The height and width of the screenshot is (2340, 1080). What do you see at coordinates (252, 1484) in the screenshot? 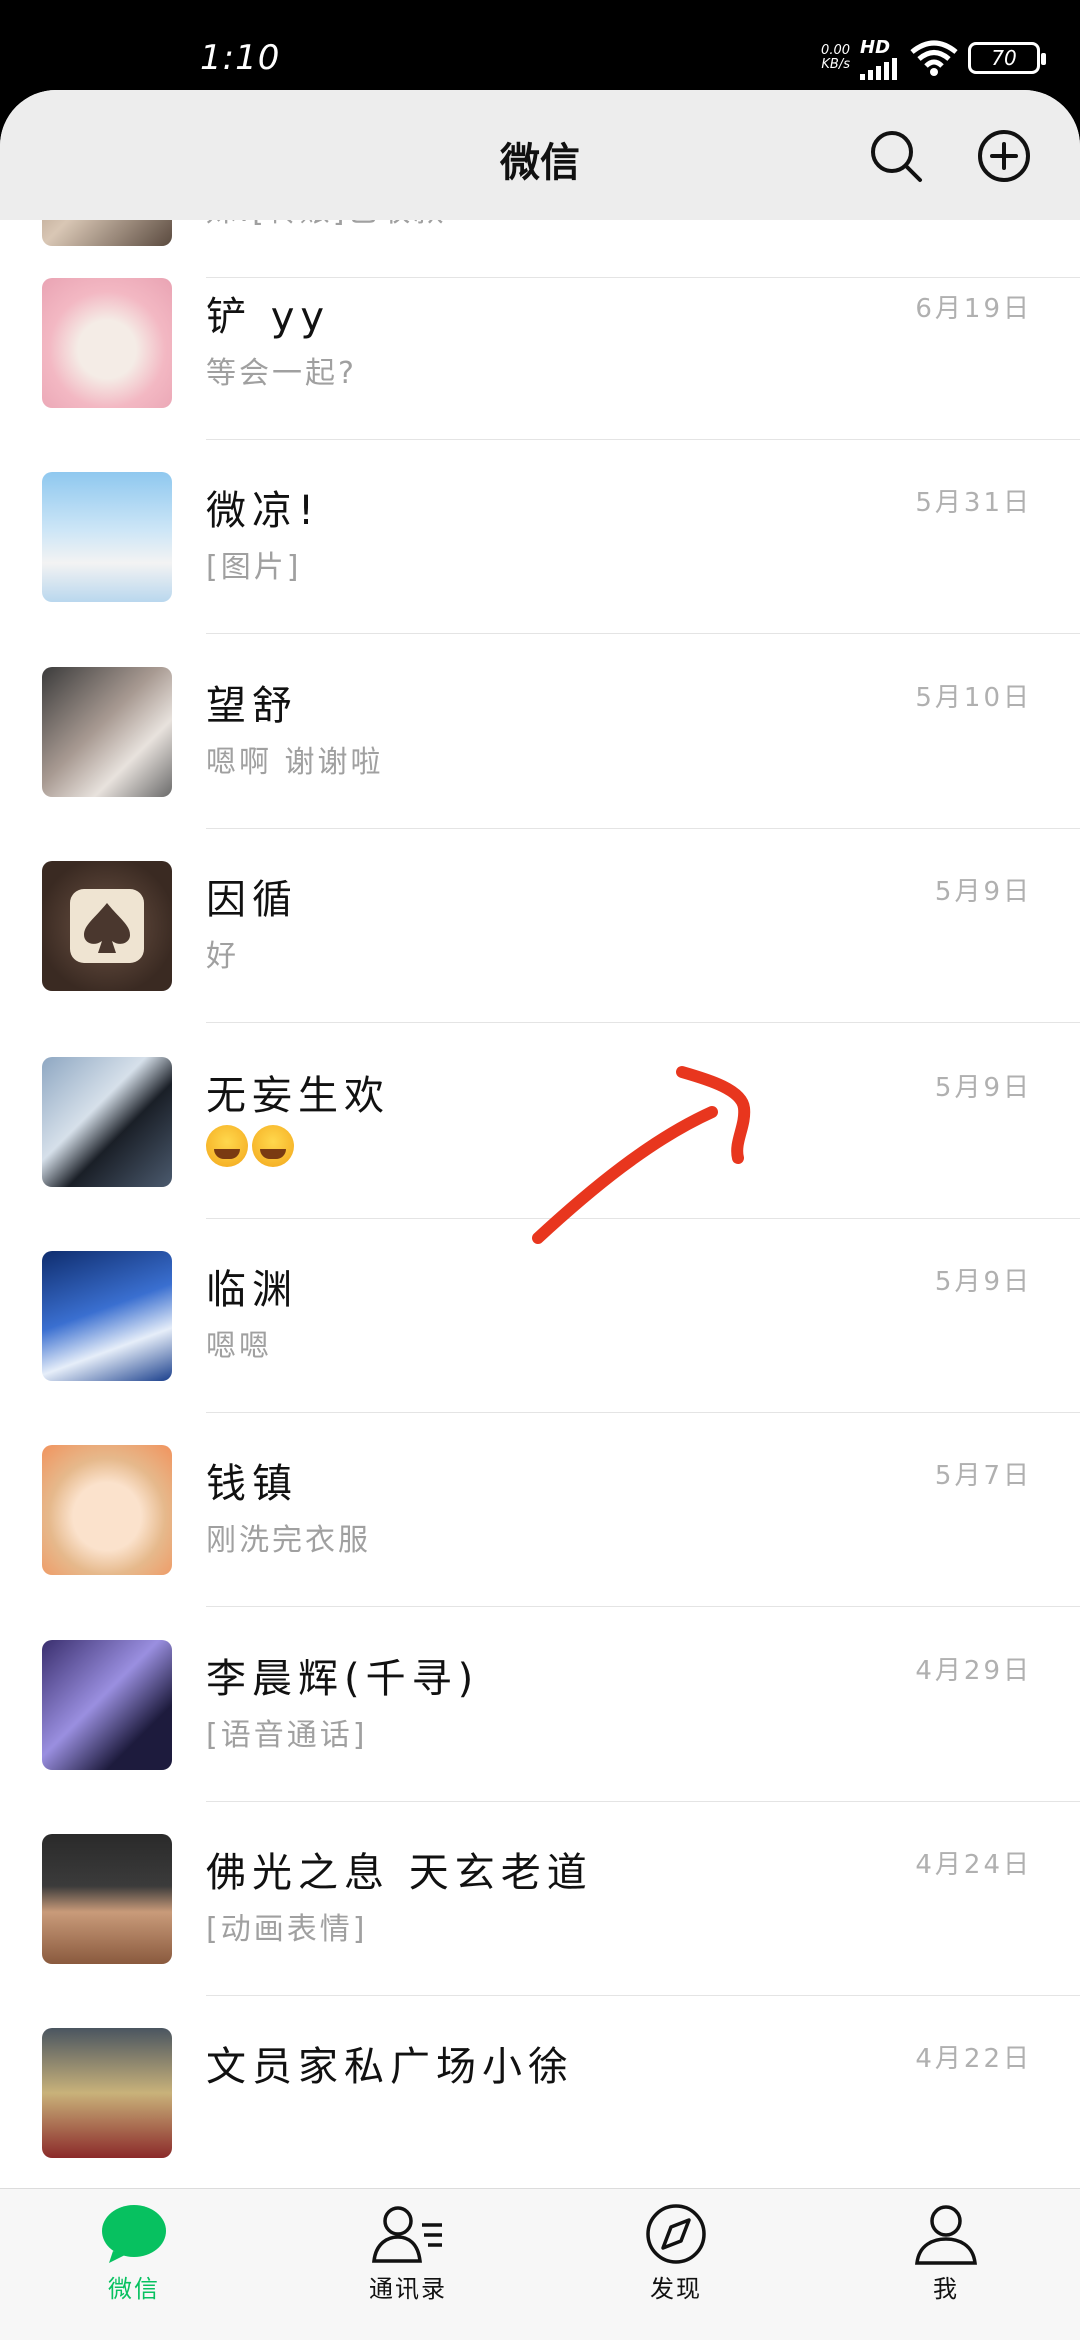
I see `chat-name: 钱镇` at bounding box center [252, 1484].